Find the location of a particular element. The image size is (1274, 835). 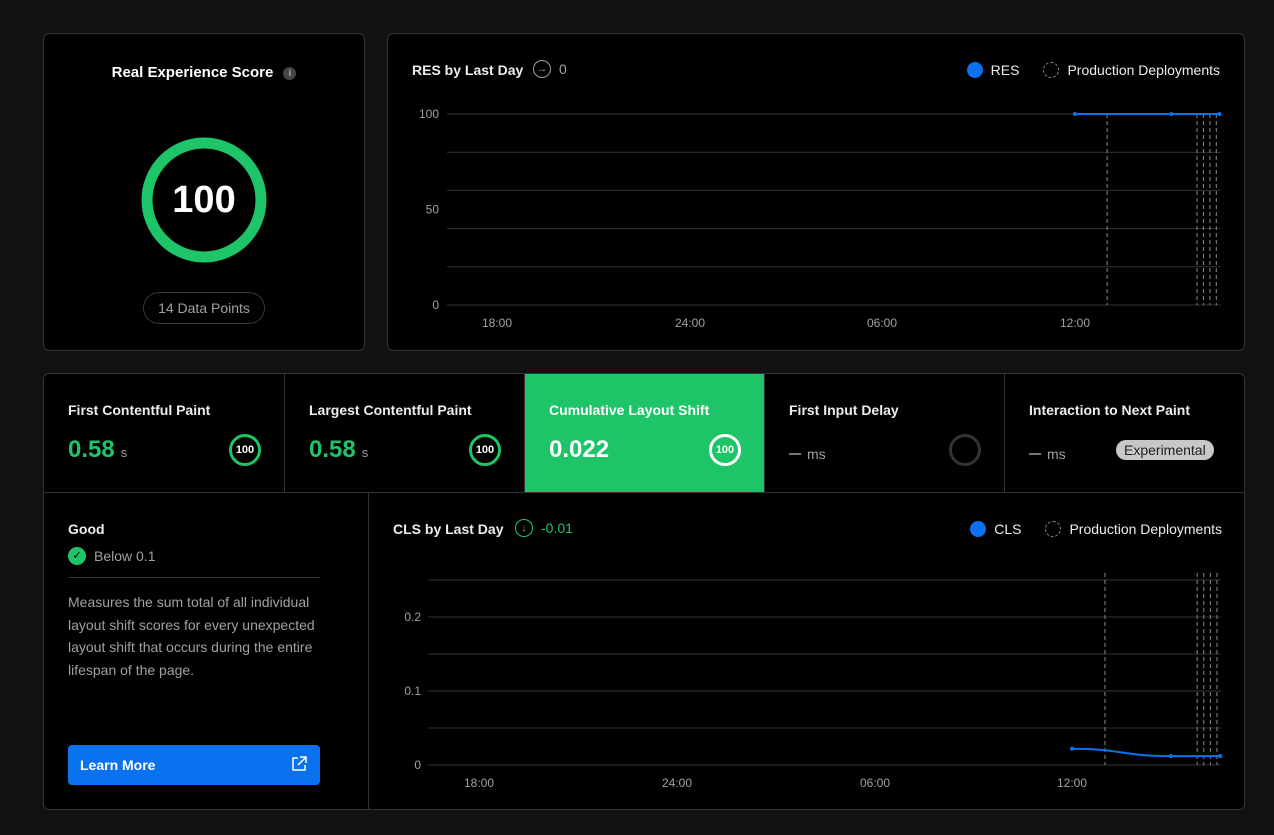

cls-y-tick-label: 0 is located at coordinates (417, 765).